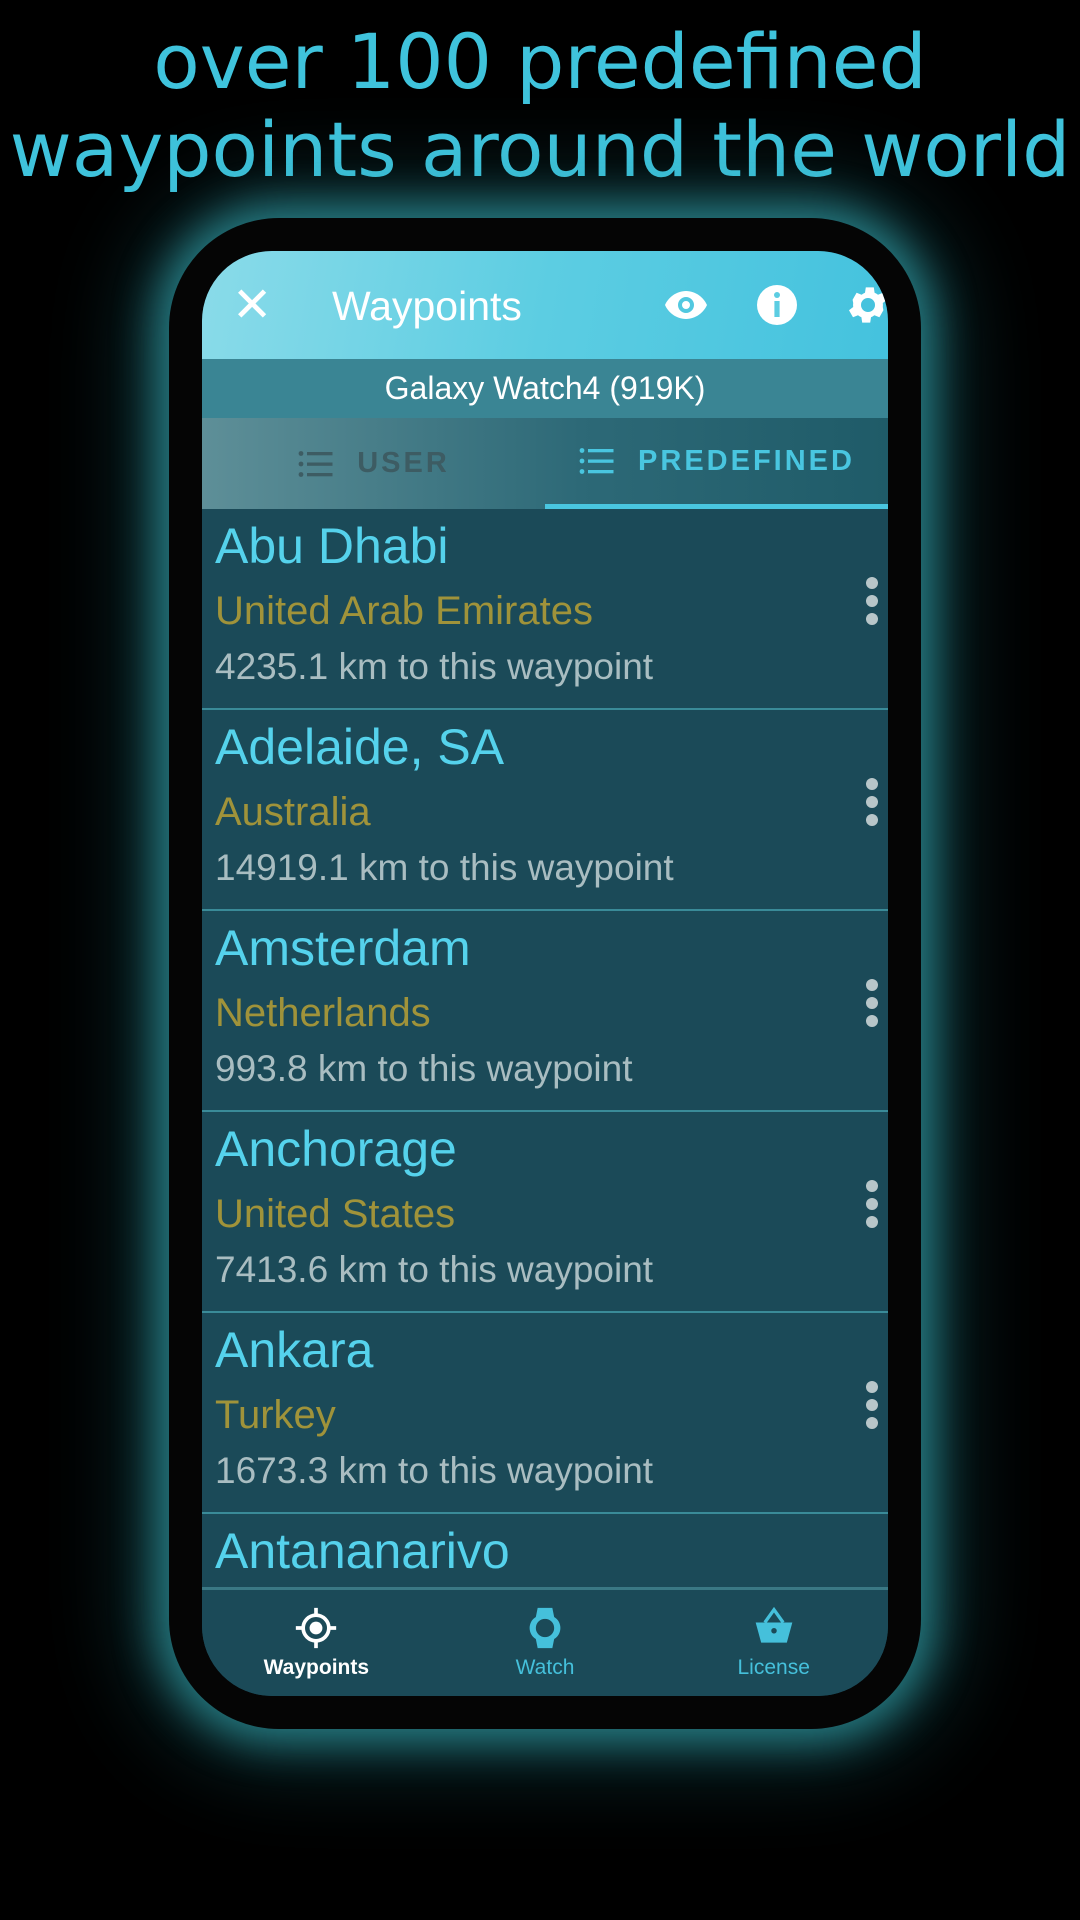 The image size is (1080, 1920). I want to click on waypoint-distance: 1673.3 km to this waypoint, so click(434, 1470).